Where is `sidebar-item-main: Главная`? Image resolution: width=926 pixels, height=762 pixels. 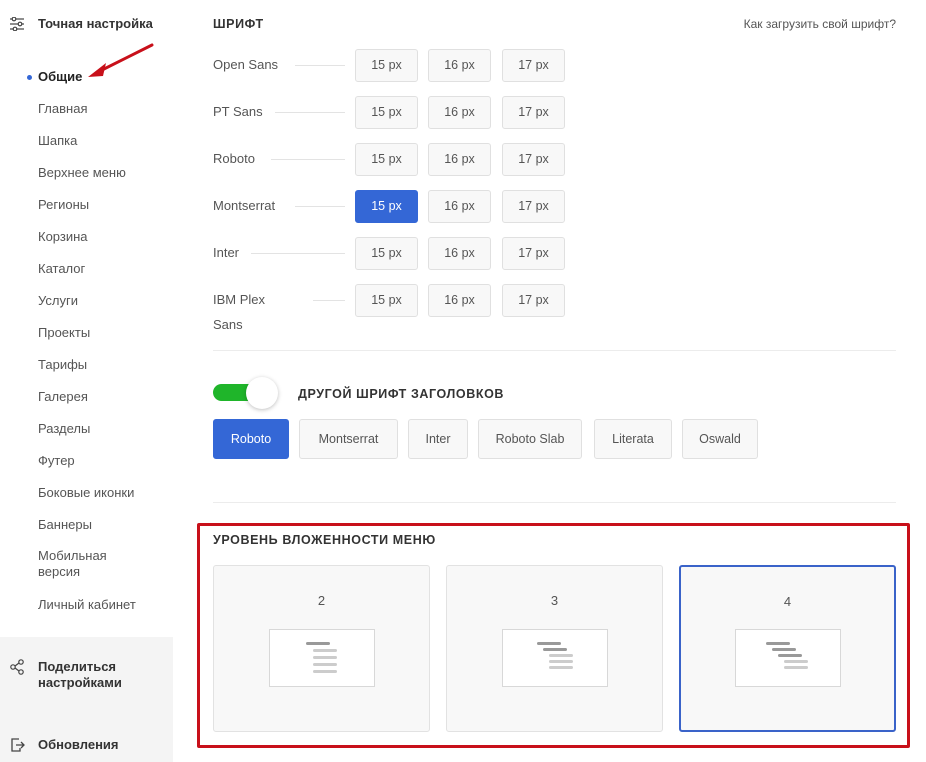 sidebar-item-main: Главная is located at coordinates (86, 116).